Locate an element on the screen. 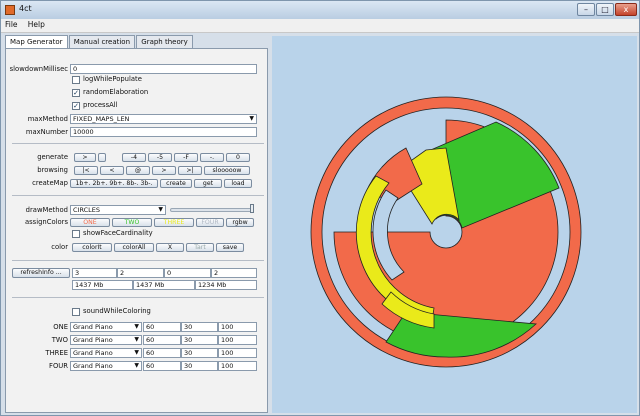 The height and width of the screenshot is (416, 640). showface-label: showFaceCardinality is located at coordinates (118, 233).